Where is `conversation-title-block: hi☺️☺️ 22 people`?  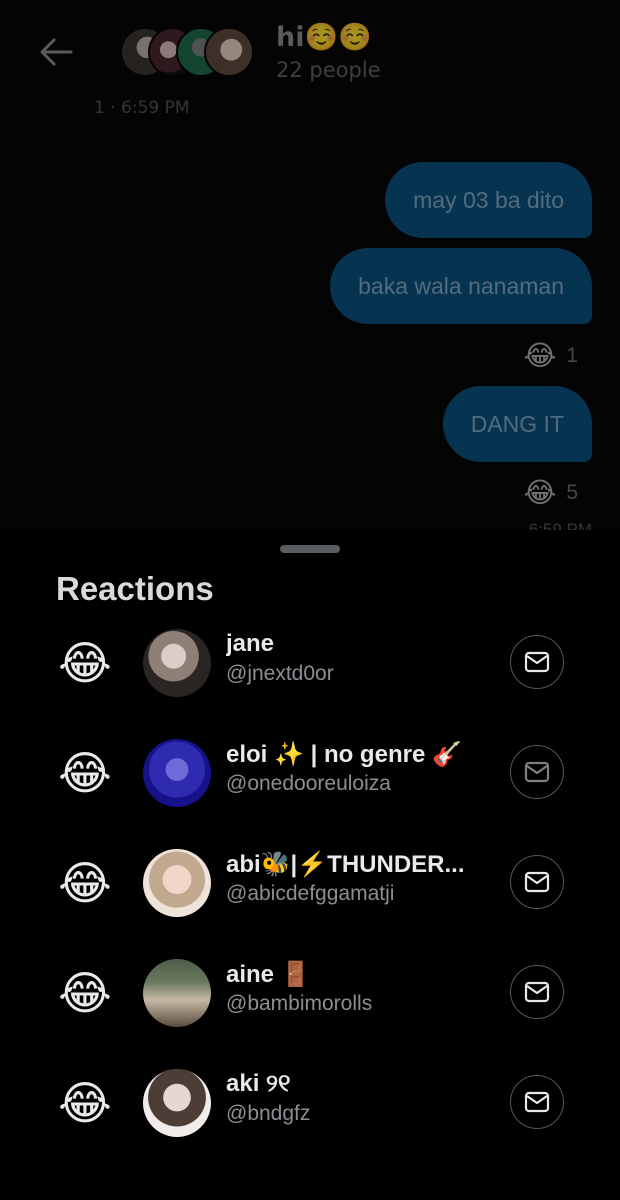 conversation-title-block: hi☺️☺️ 22 people is located at coordinates (328, 52).